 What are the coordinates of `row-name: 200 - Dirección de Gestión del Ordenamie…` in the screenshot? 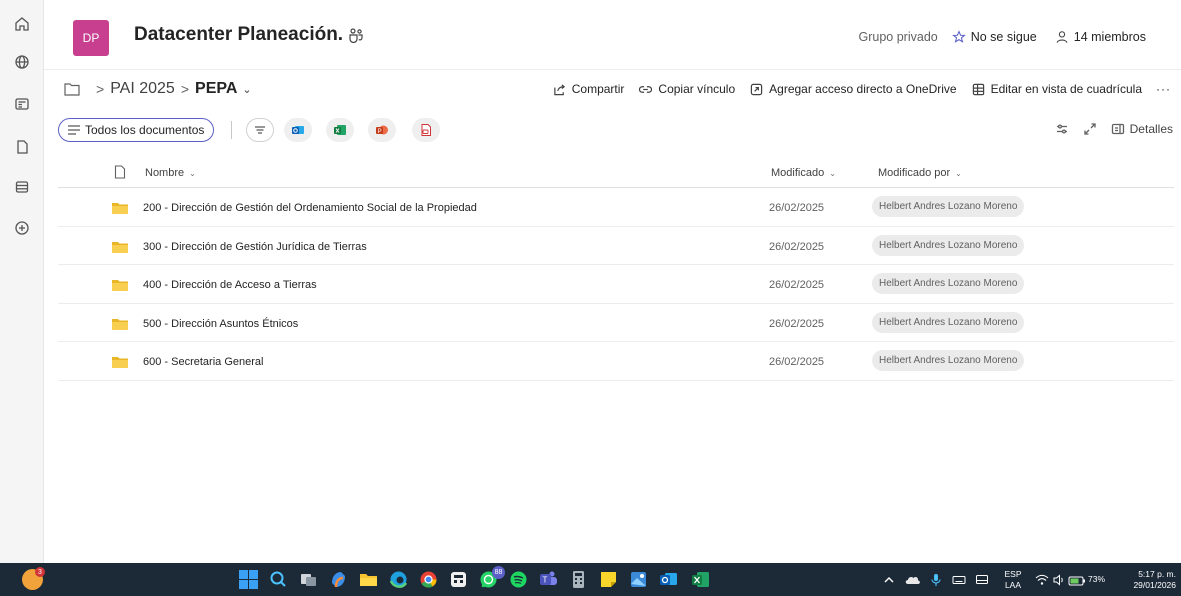 It's located at (310, 208).